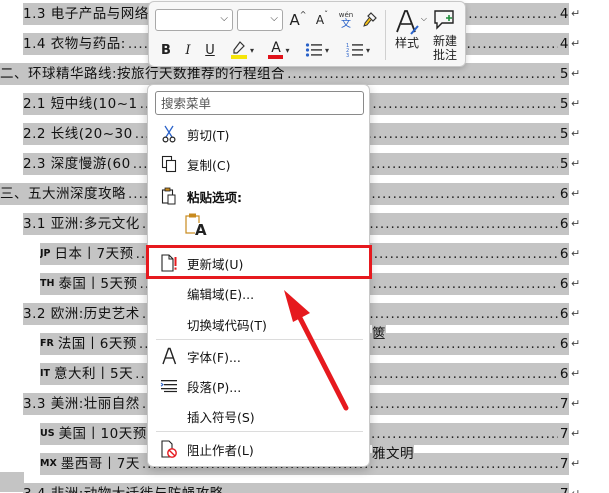  Describe the element at coordinates (259, 263) in the screenshot. I see `menu-item-update-field: 更新域(U)` at that location.